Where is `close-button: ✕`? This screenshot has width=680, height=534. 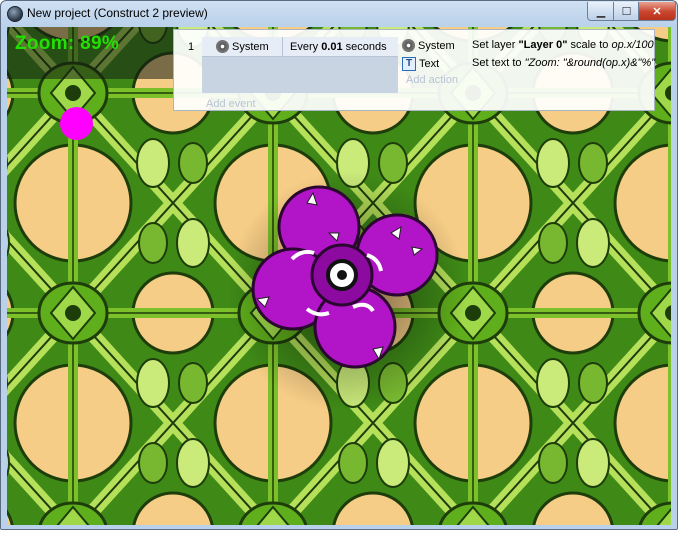 close-button: ✕ is located at coordinates (657, 11).